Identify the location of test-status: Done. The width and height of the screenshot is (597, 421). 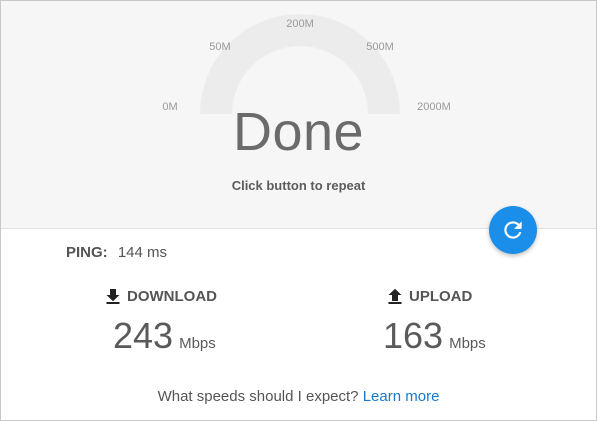
(298, 132).